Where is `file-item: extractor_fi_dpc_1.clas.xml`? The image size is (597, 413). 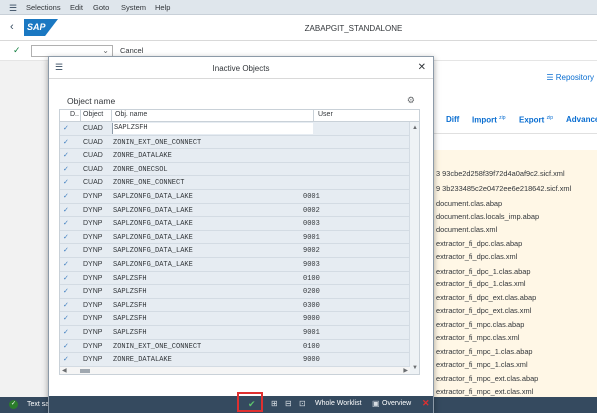 file-item: extractor_fi_dpc_1.clas.xml is located at coordinates (481, 283).